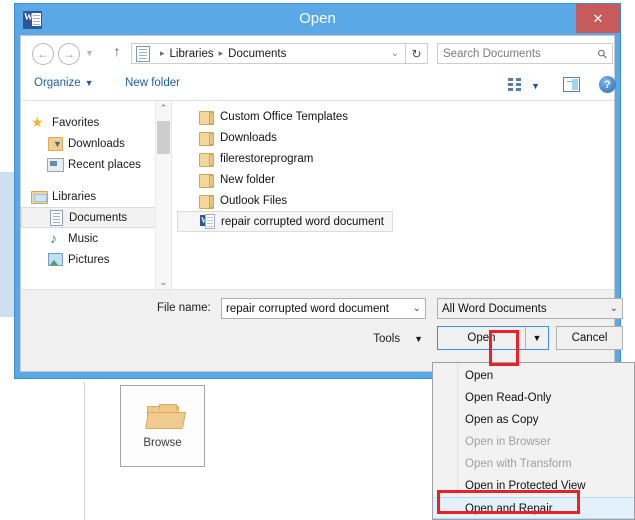 The image size is (635, 520). Describe the element at coordinates (284, 116) in the screenshot. I see `file-name: Custom Office Templates` at that location.